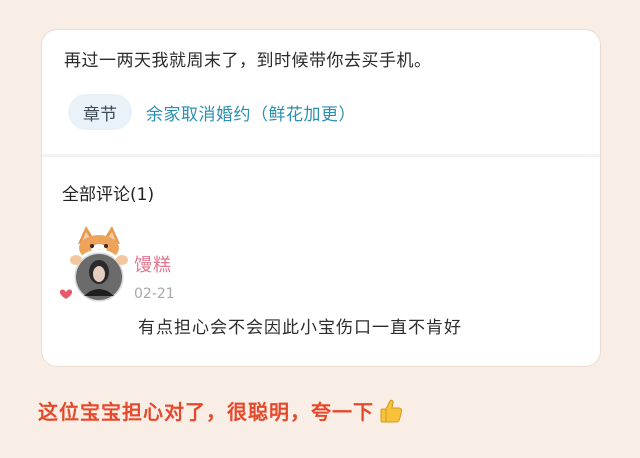 The image size is (640, 458). What do you see at coordinates (154, 294) in the screenshot?
I see `comment-date: 02-21` at bounding box center [154, 294].